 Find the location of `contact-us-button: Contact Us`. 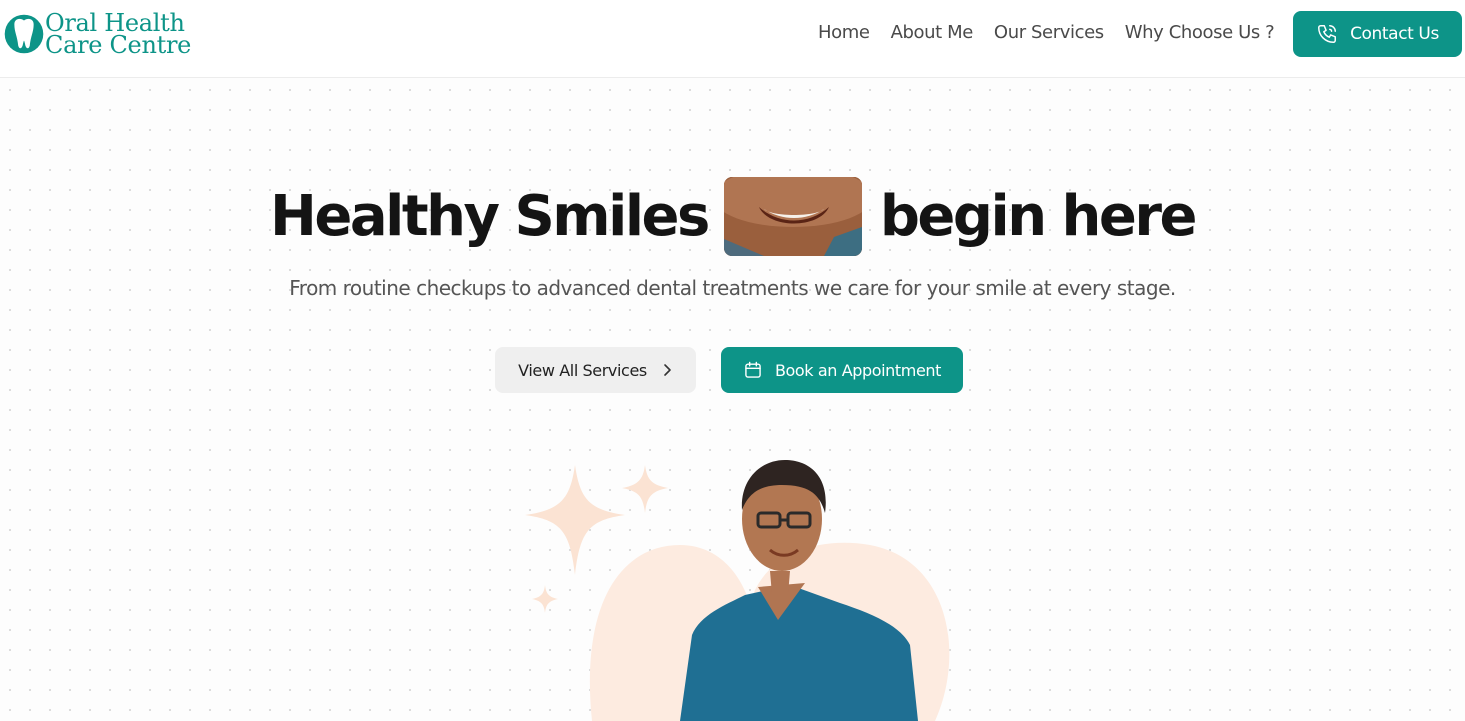

contact-us-button: Contact Us is located at coordinates (1377, 34).